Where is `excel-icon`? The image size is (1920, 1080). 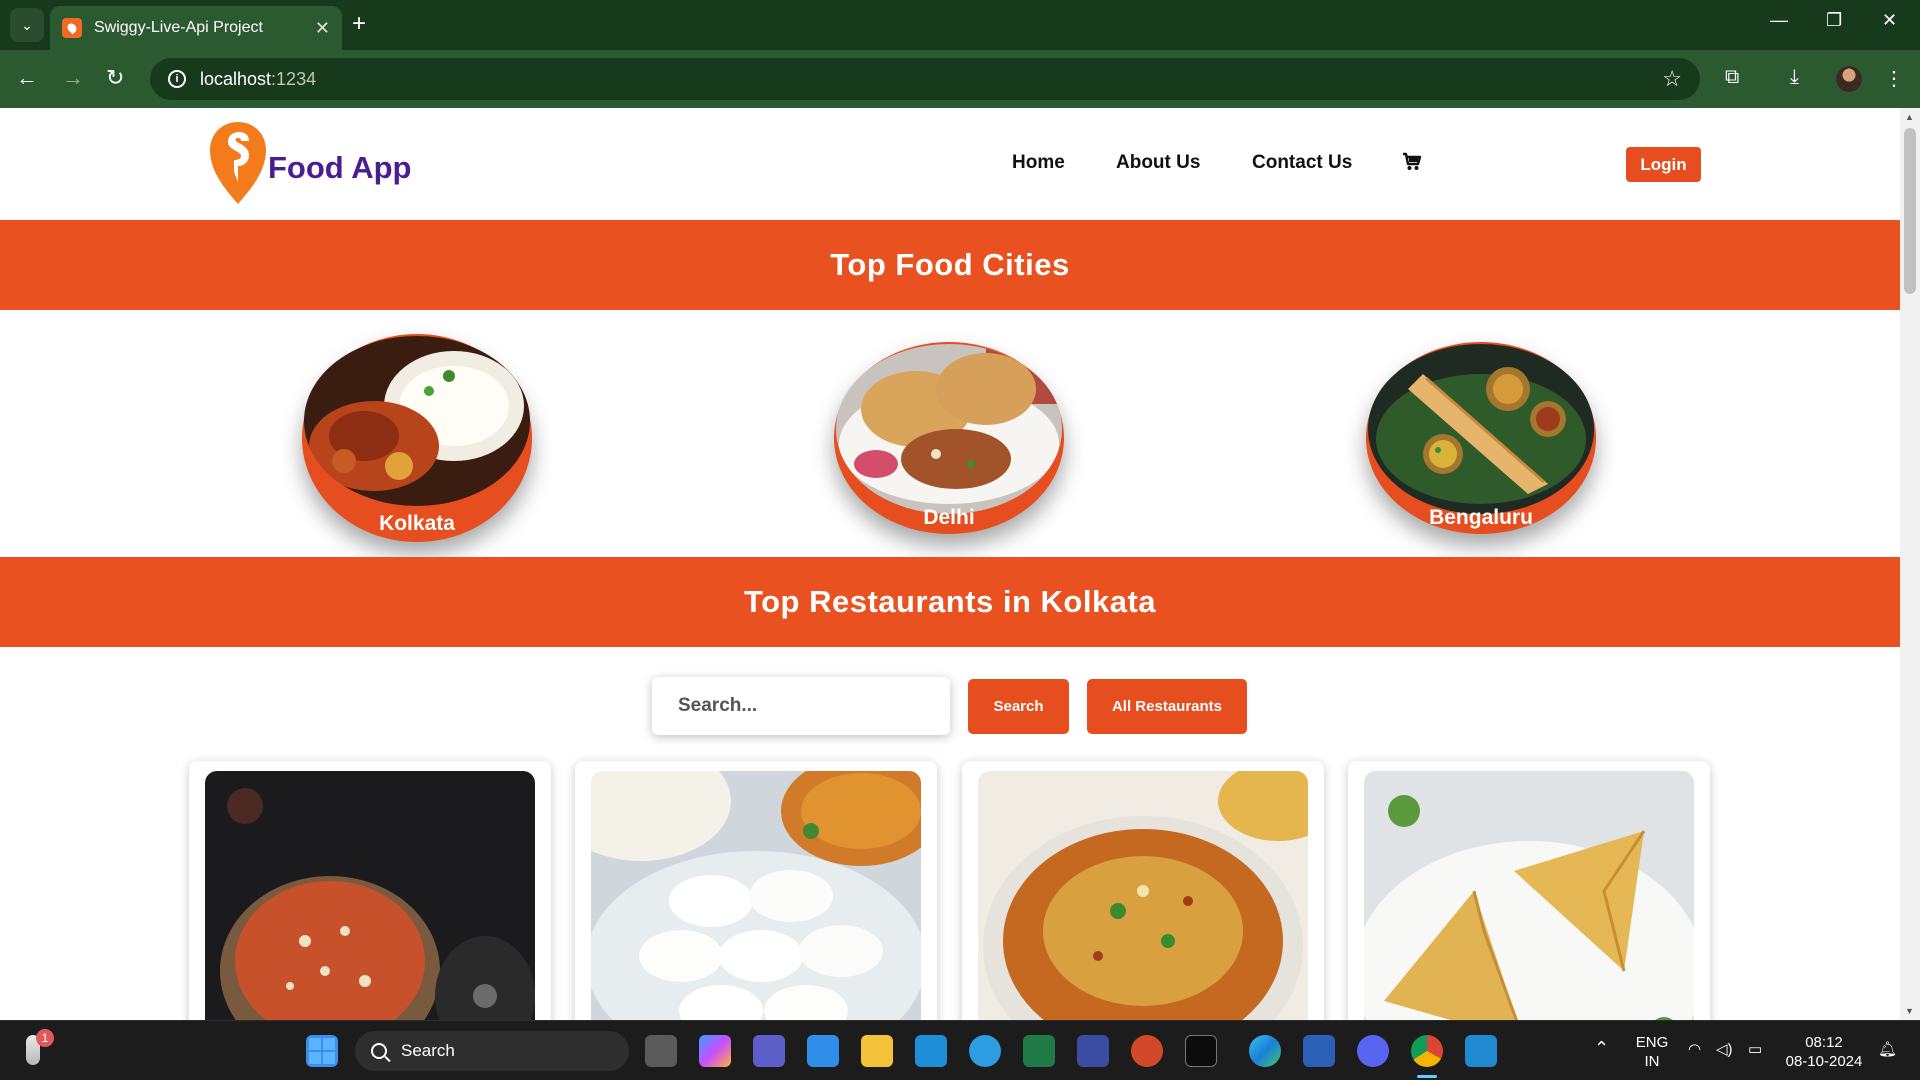 excel-icon is located at coordinates (1039, 1051).